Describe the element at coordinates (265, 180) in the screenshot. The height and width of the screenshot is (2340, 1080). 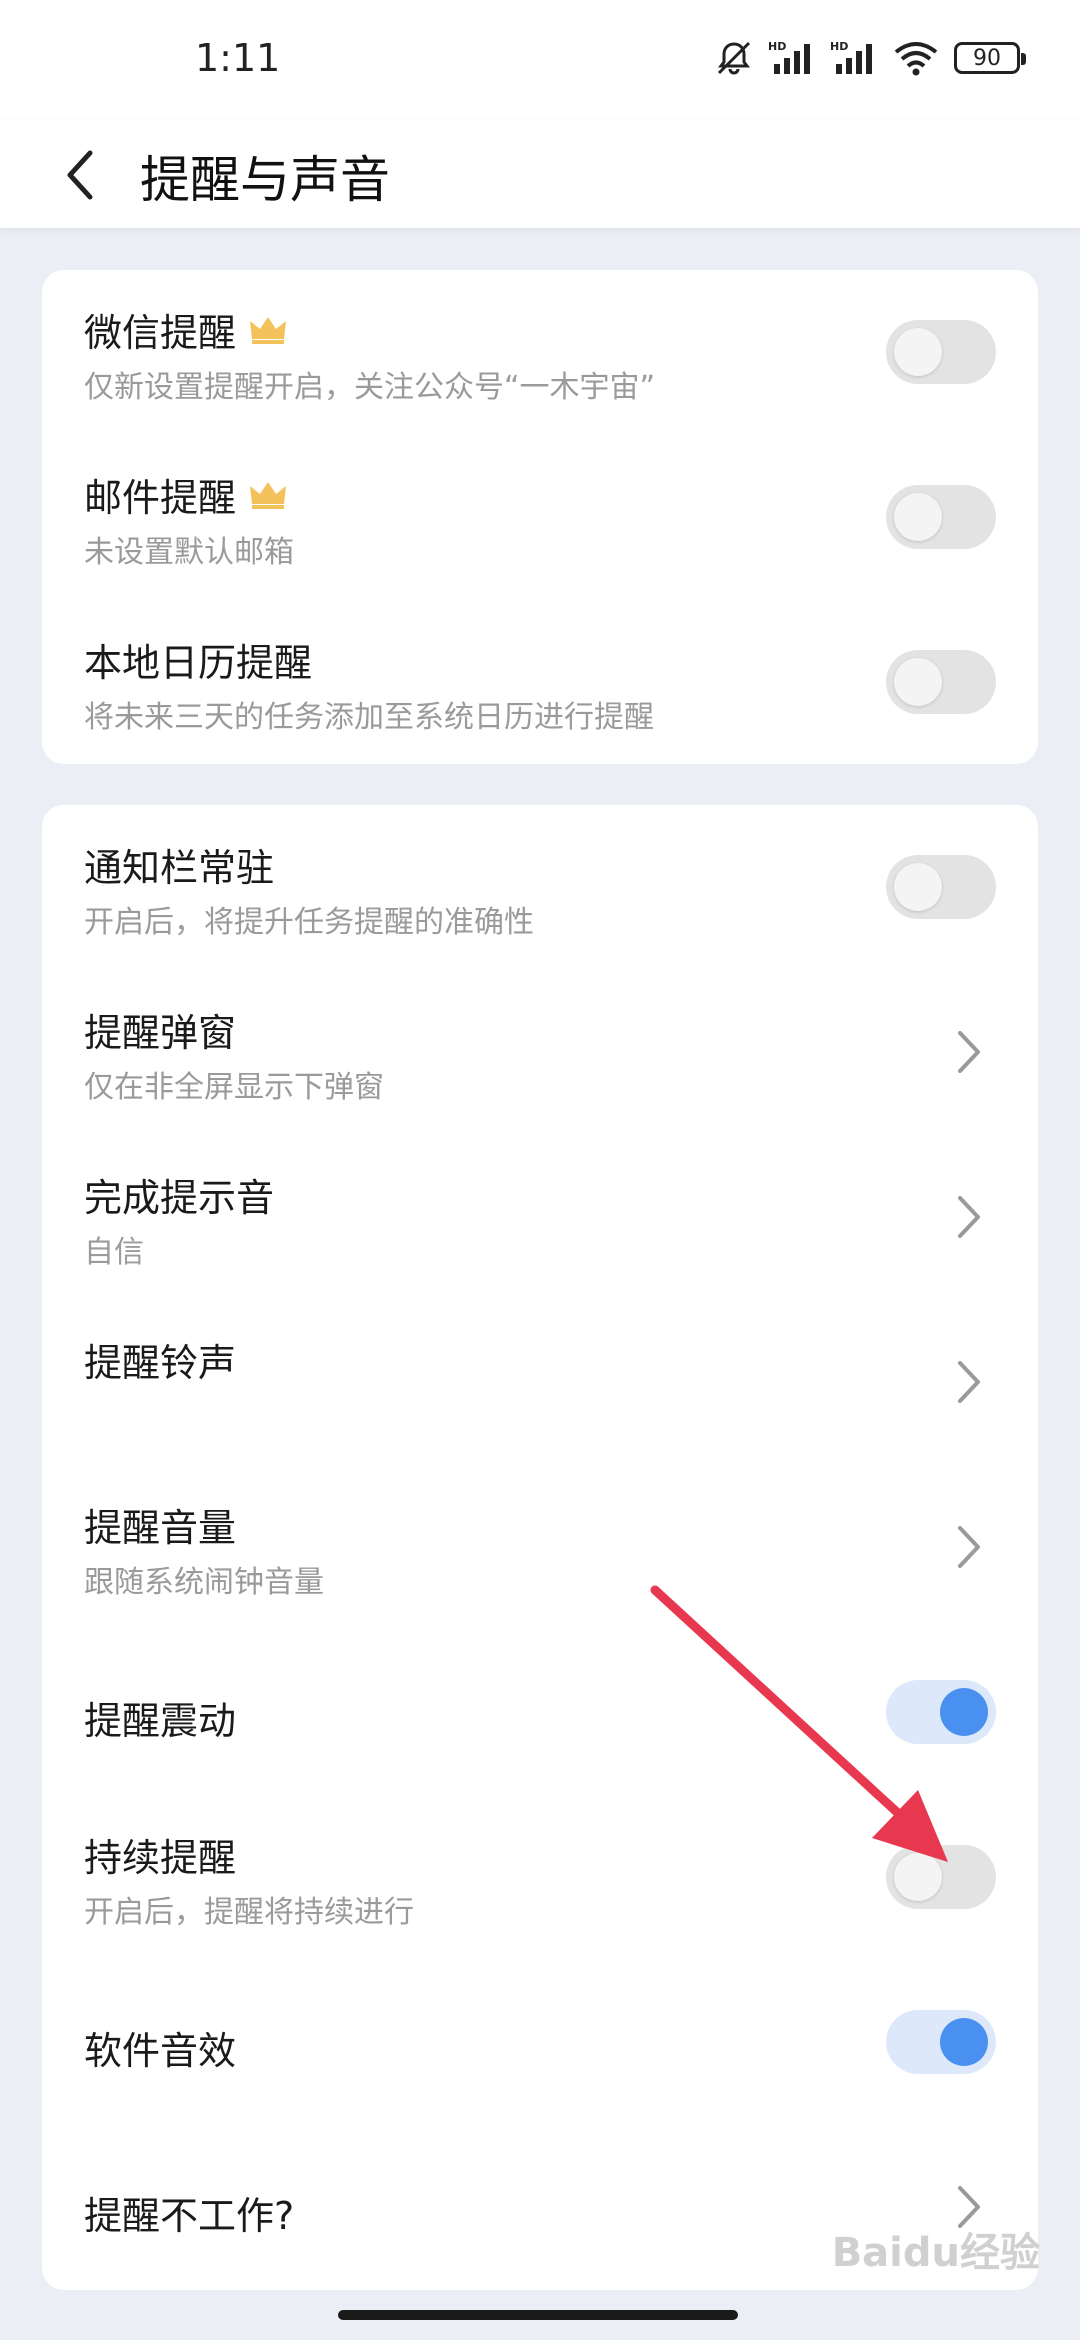
I see `page-title: 提醒与声音` at that location.